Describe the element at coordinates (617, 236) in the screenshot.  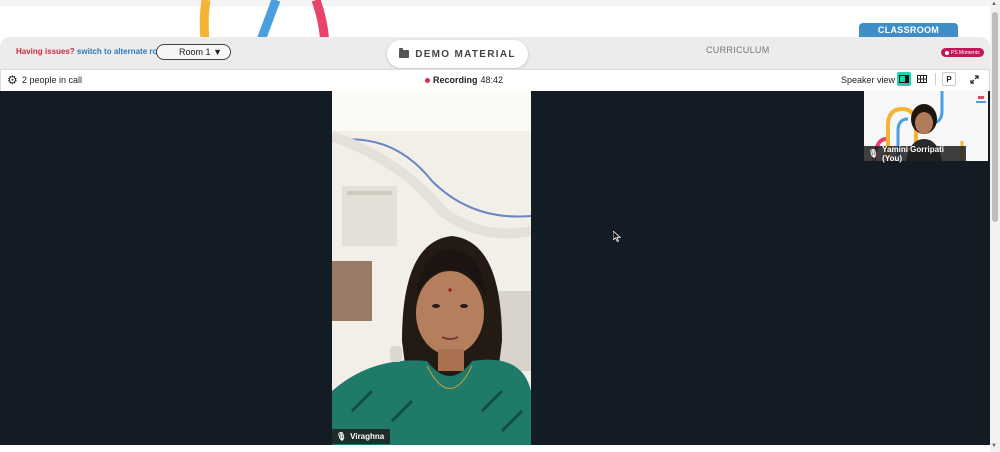
I see `mouse-cursor-icon` at that location.